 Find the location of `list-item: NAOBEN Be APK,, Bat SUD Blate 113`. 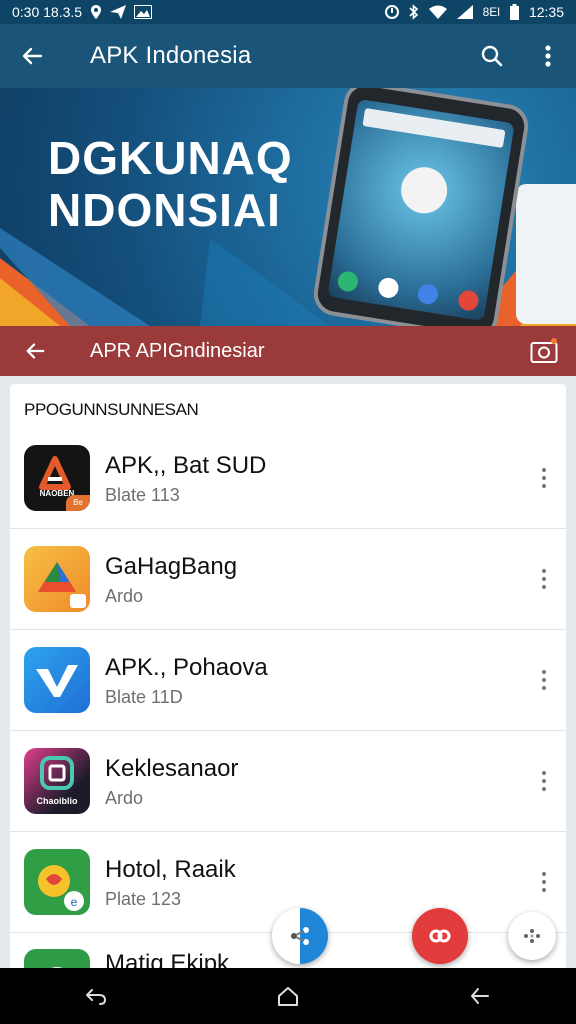

list-item: NAOBEN Be APK,, Bat SUD Blate 113 is located at coordinates (288, 478).